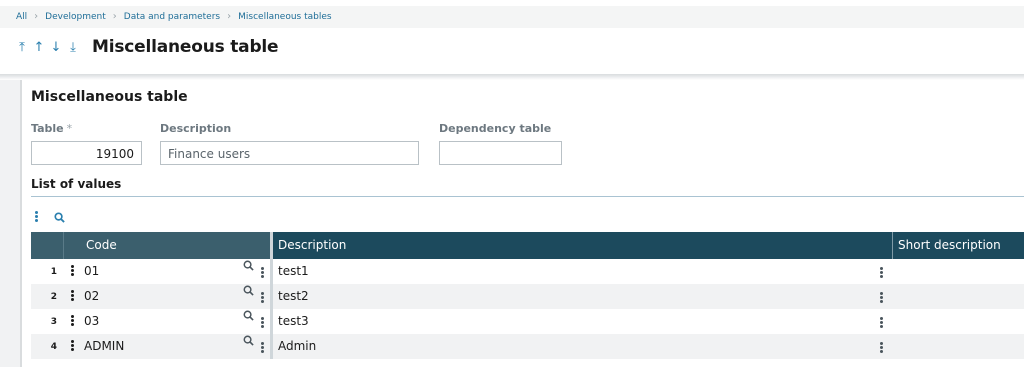 Image resolution: width=1024 pixels, height=367 pixels. Describe the element at coordinates (583, 346) in the screenshot. I see `description-cell: Admin` at that location.